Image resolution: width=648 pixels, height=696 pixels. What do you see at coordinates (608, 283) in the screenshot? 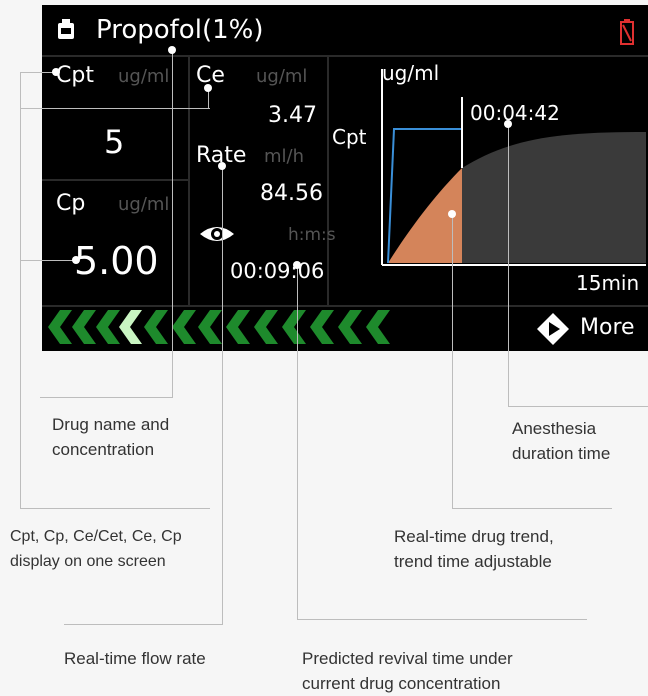
I see `trend-span: 15min` at bounding box center [608, 283].